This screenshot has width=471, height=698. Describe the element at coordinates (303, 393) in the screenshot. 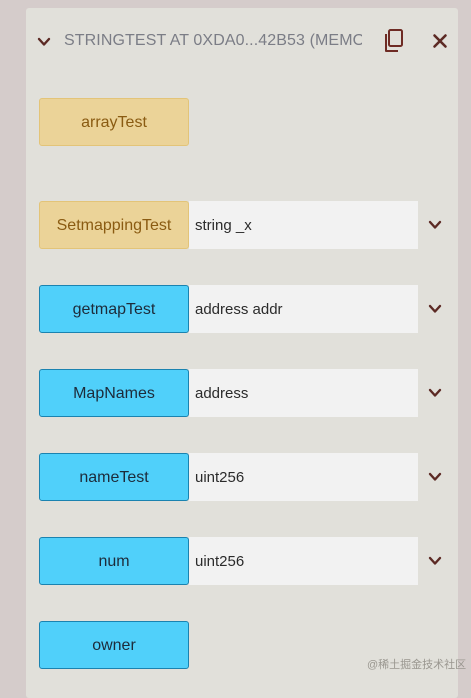

I see `MapNames-input` at that location.